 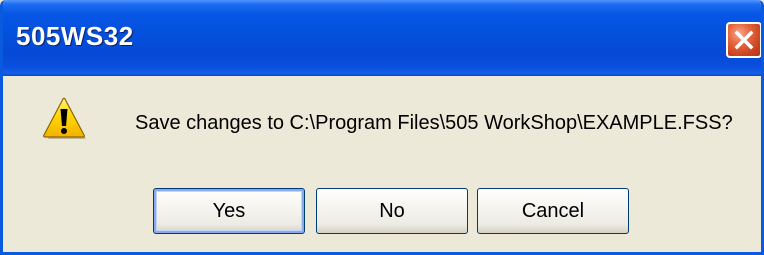 I want to click on yes-button: Yes, so click(x=229, y=211).